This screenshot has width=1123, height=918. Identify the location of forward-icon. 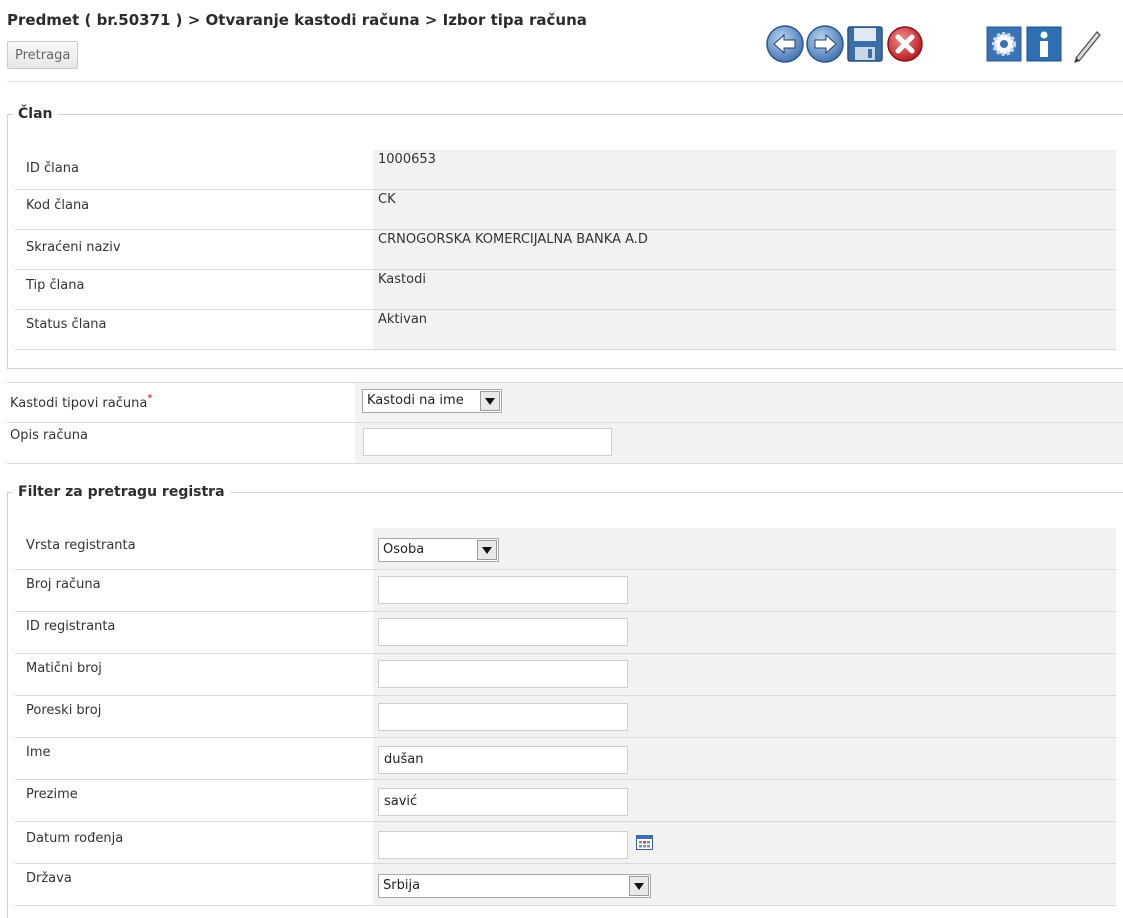
(825, 44).